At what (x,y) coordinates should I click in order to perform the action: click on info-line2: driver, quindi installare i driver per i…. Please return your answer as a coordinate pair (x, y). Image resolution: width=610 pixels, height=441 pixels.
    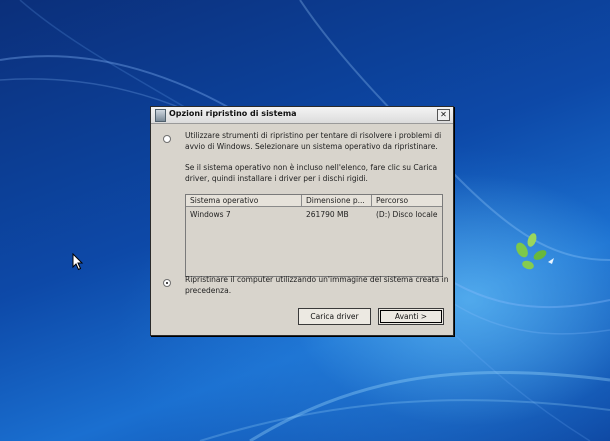
    Looking at the image, I should click on (276, 178).